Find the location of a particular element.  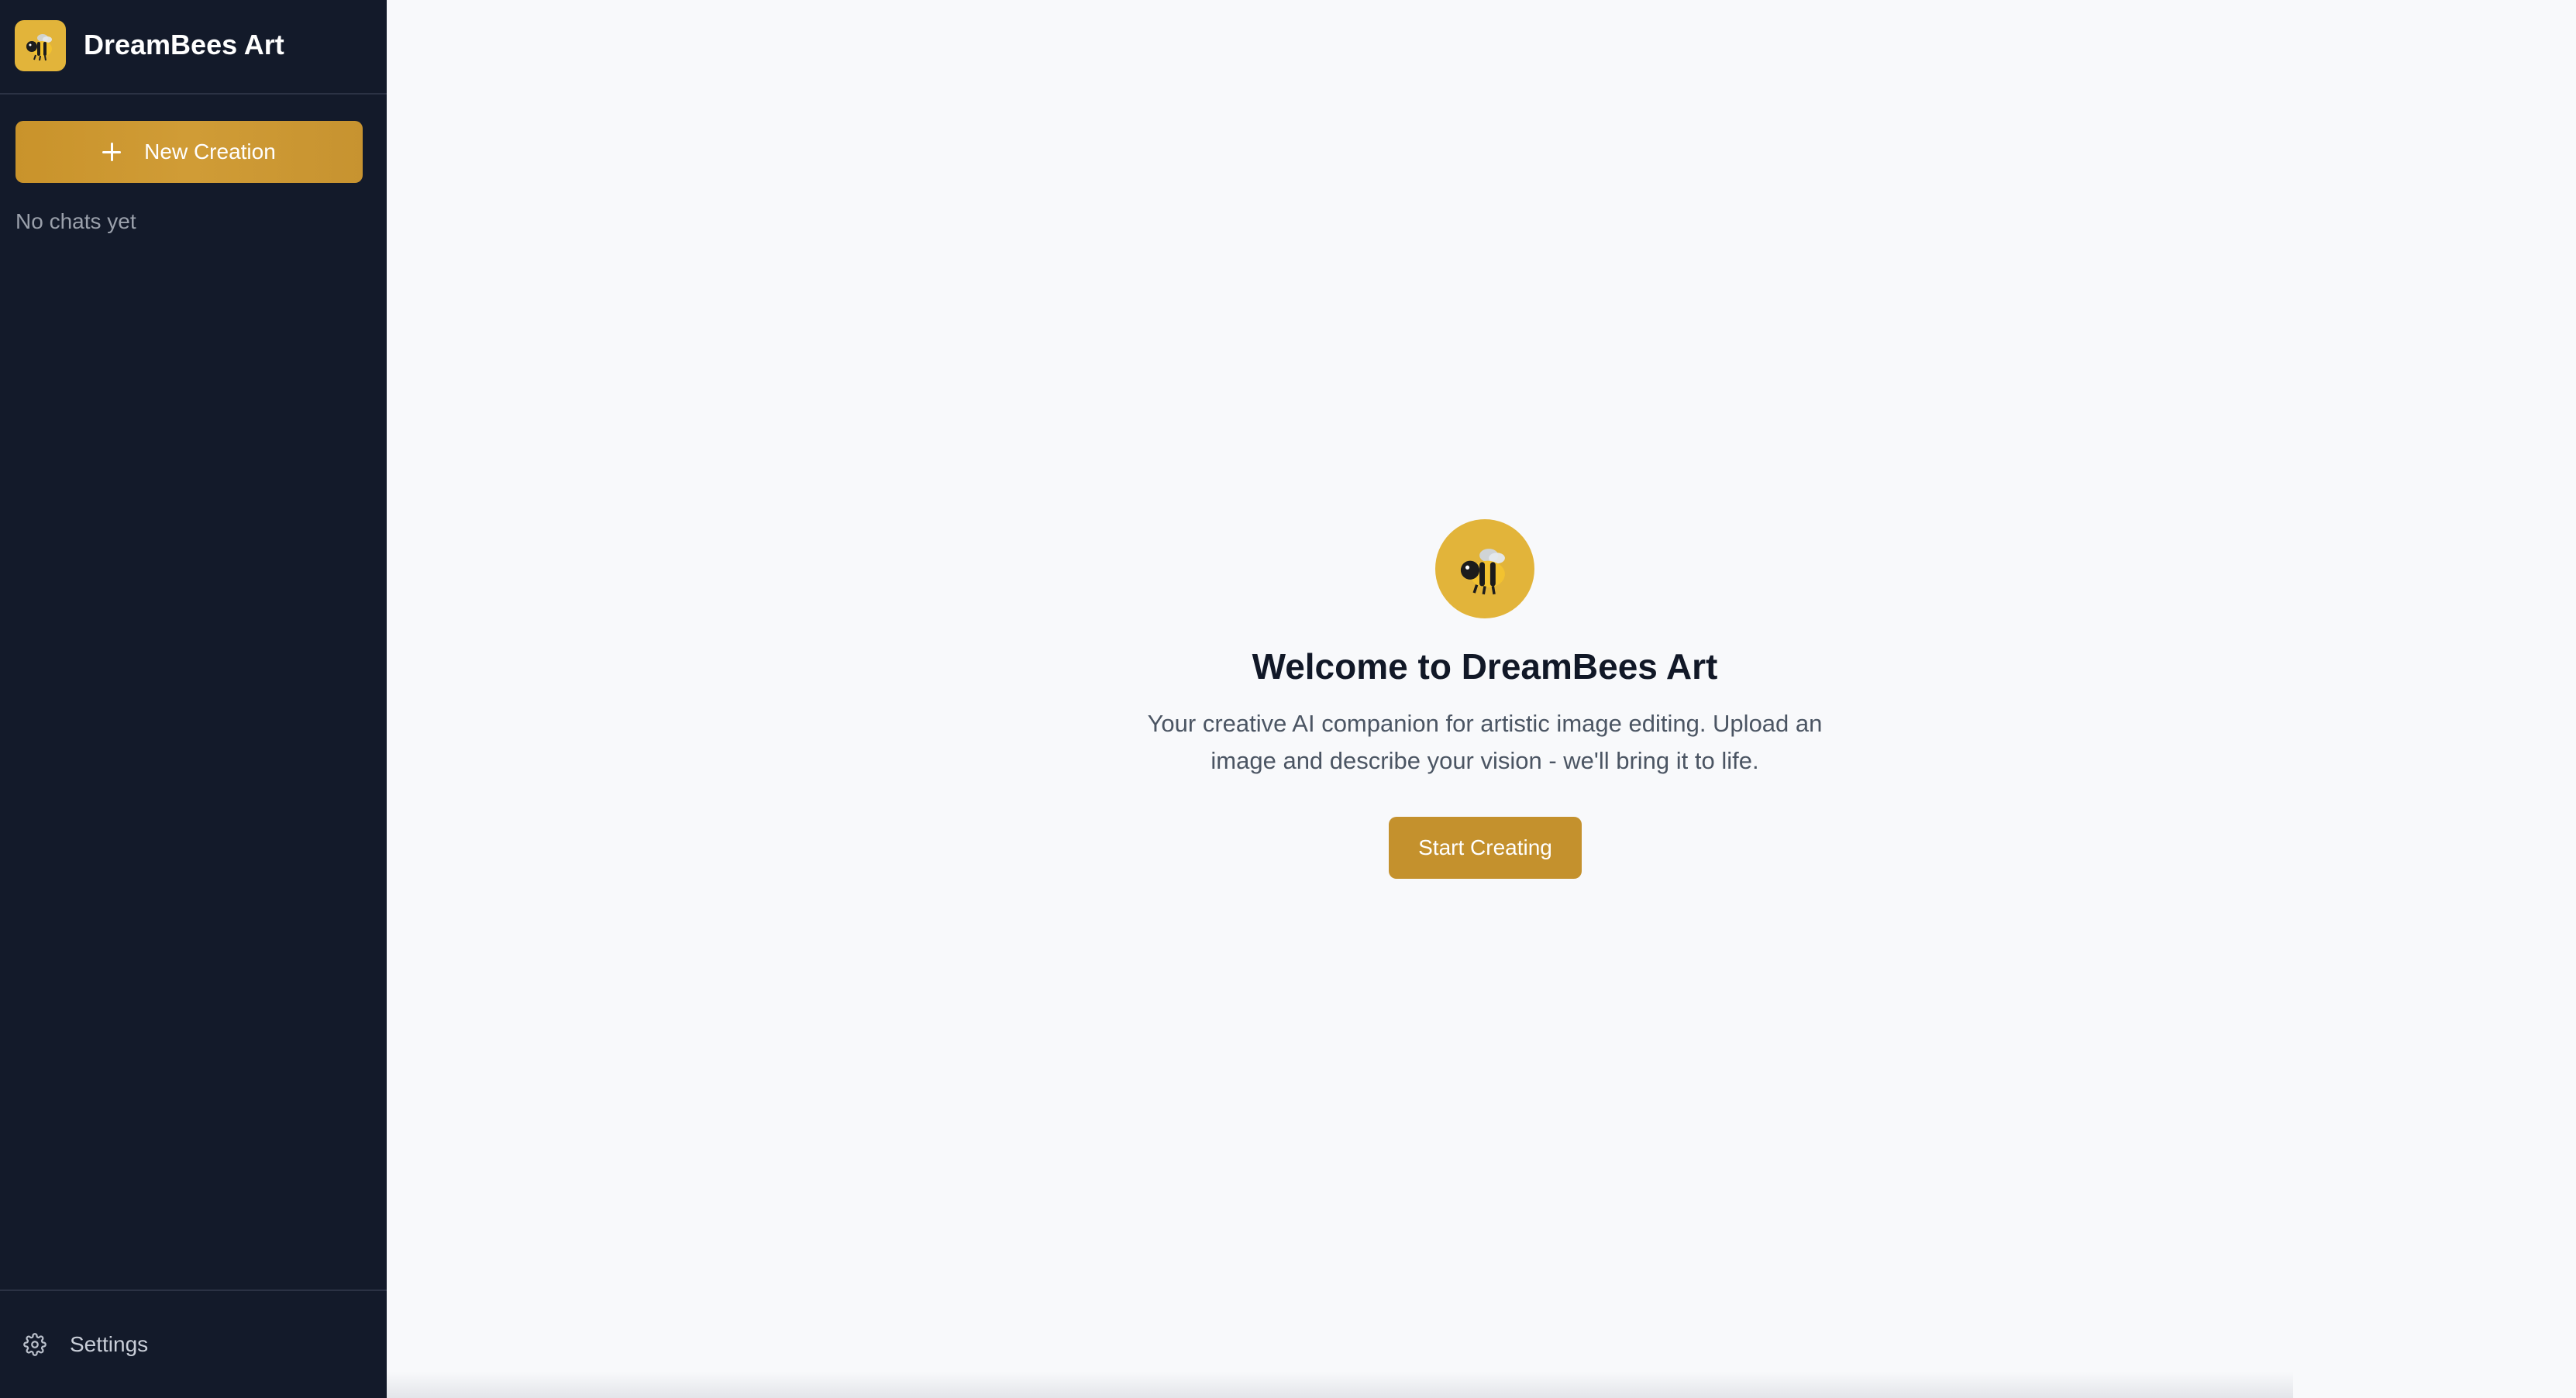

start-creating-button: Start Creating is located at coordinates (1485, 848).